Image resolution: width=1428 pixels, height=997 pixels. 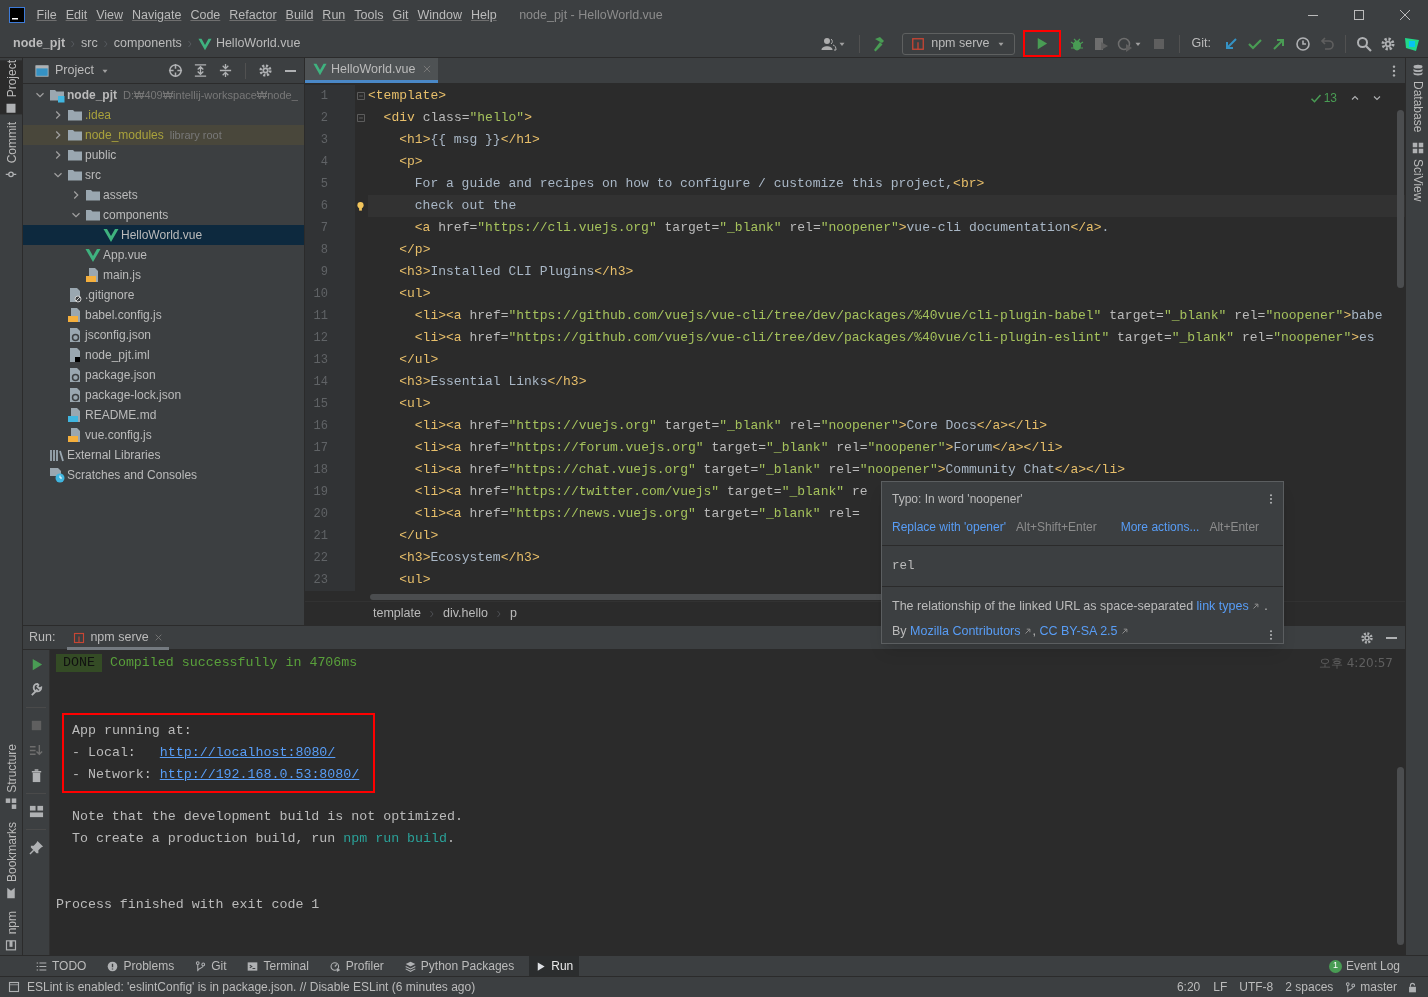 What do you see at coordinates (1228, 605) in the screenshot?
I see `doc-link: link types` at bounding box center [1228, 605].